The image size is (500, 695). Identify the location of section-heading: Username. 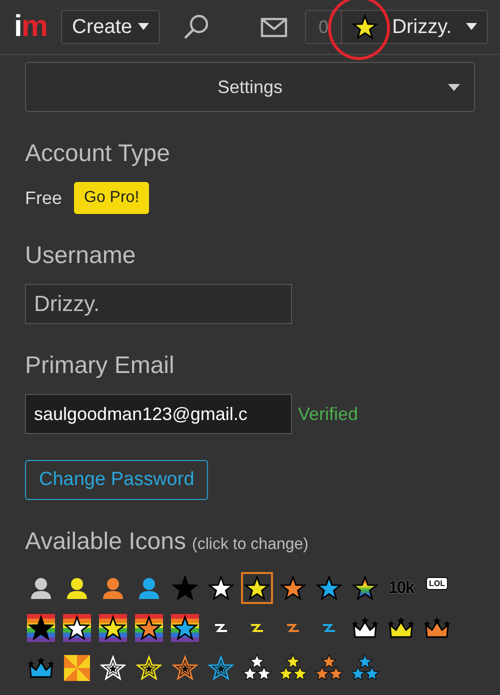
(81, 256).